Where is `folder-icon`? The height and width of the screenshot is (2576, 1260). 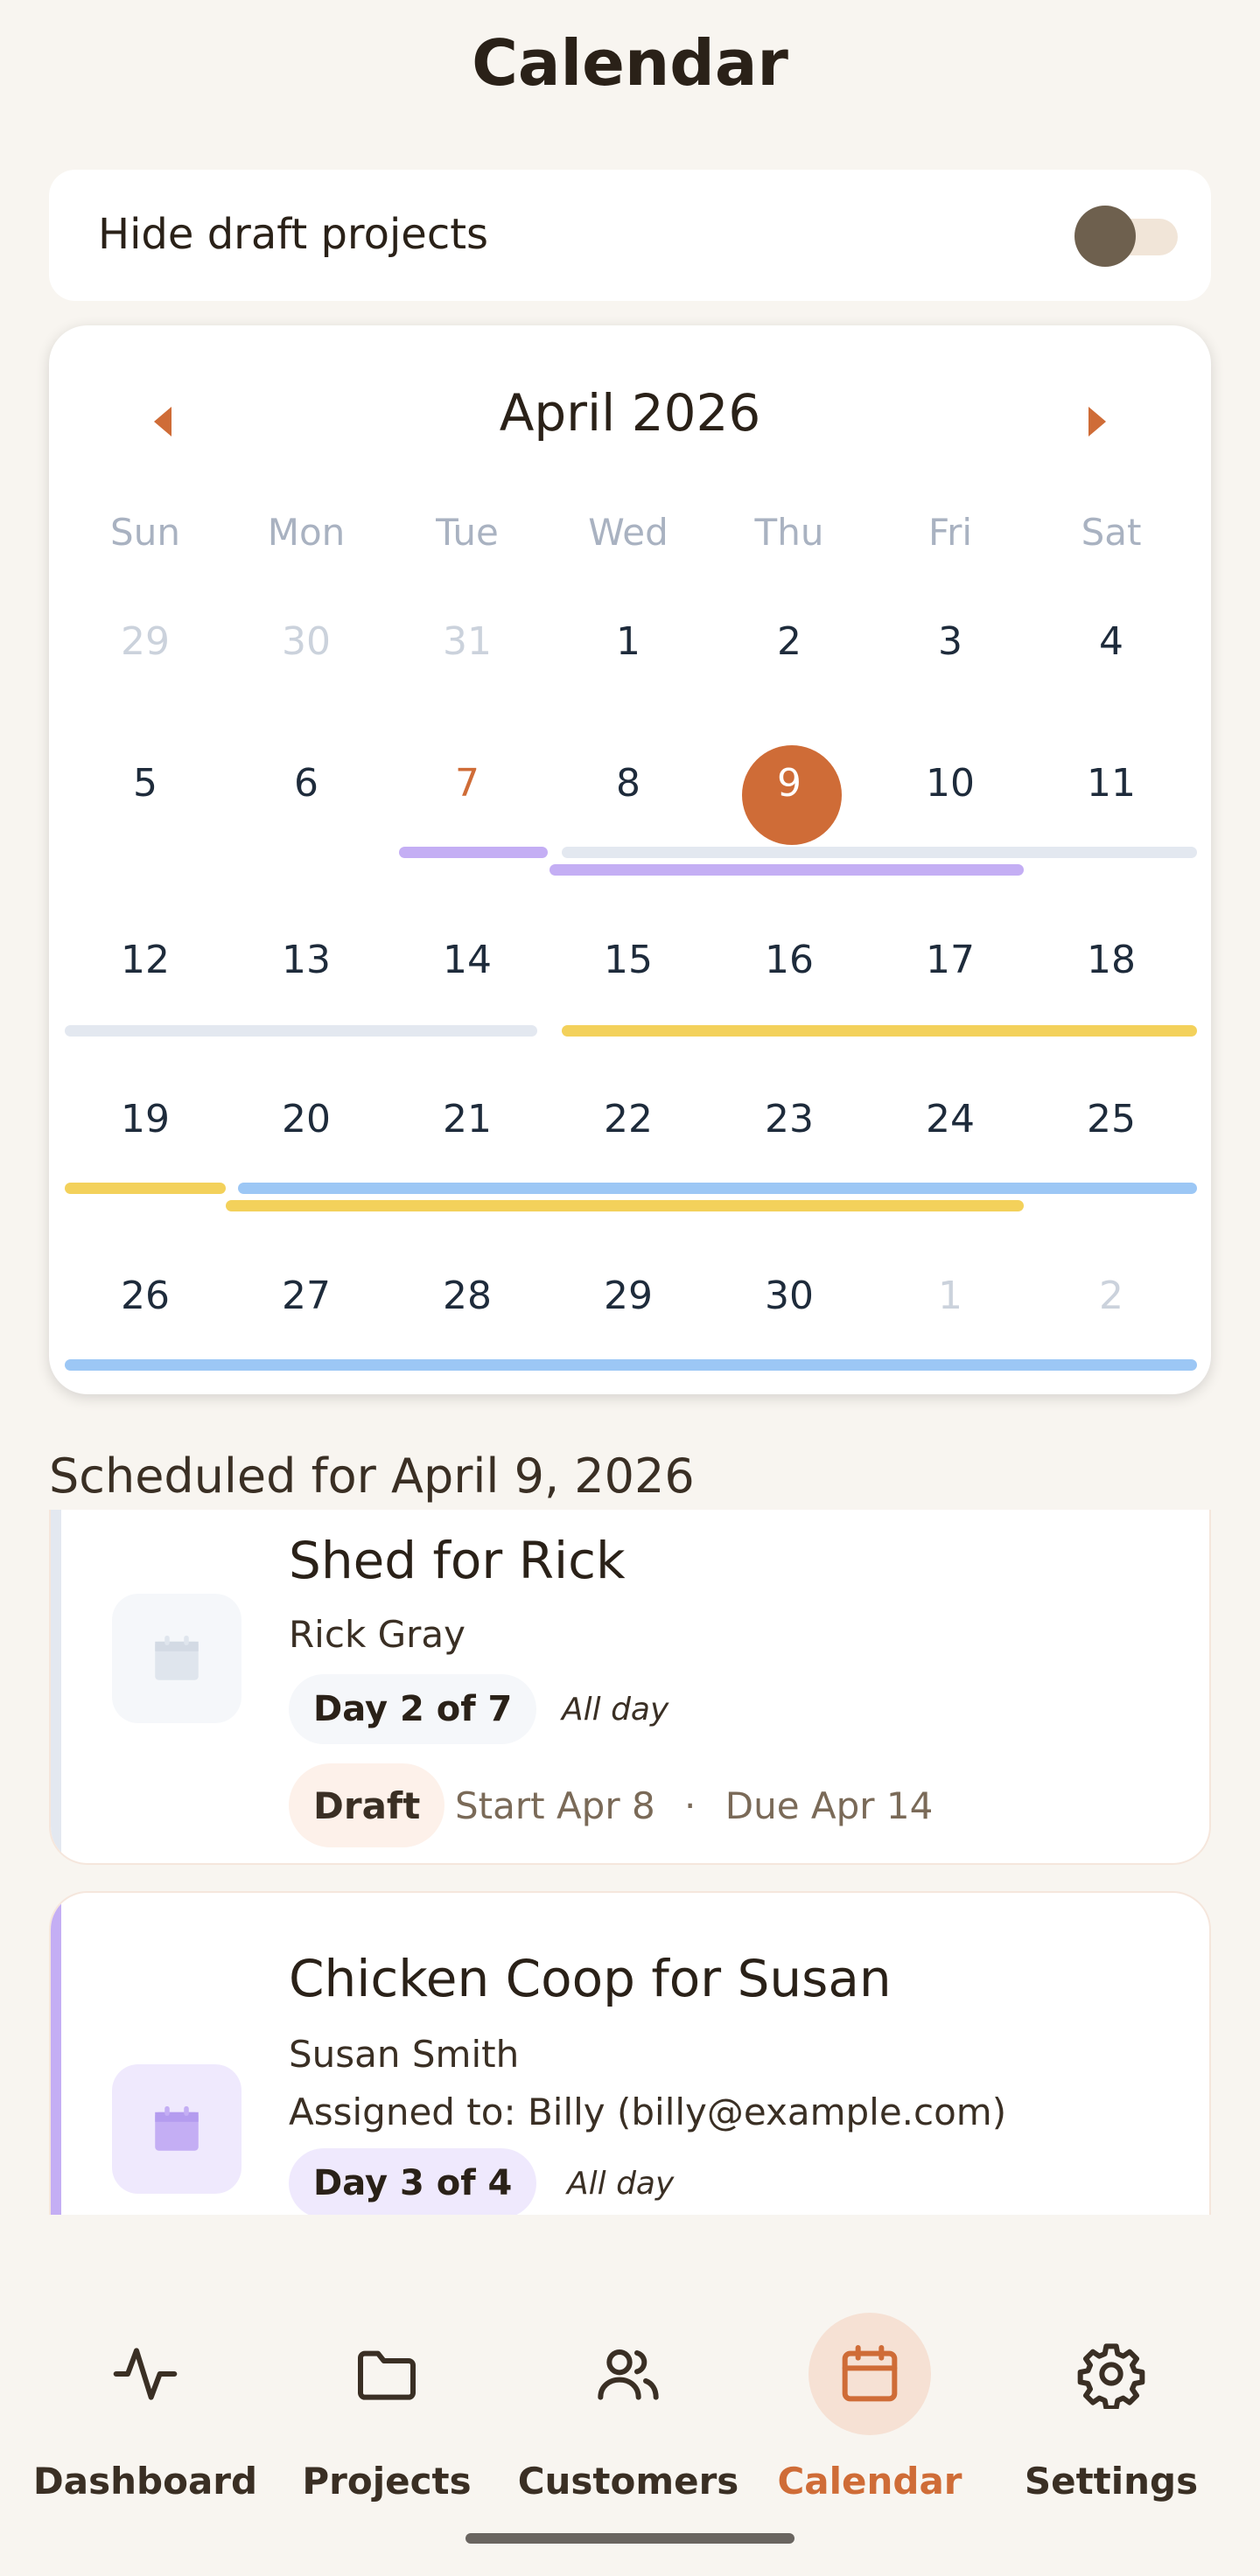
folder-icon is located at coordinates (387, 2375).